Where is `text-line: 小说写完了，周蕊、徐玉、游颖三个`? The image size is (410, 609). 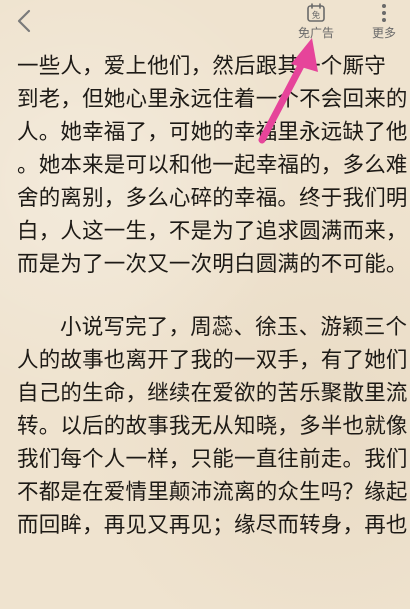 text-line: 小说写完了，周蕊、徐玉、游颖三个 is located at coordinates (234, 327).